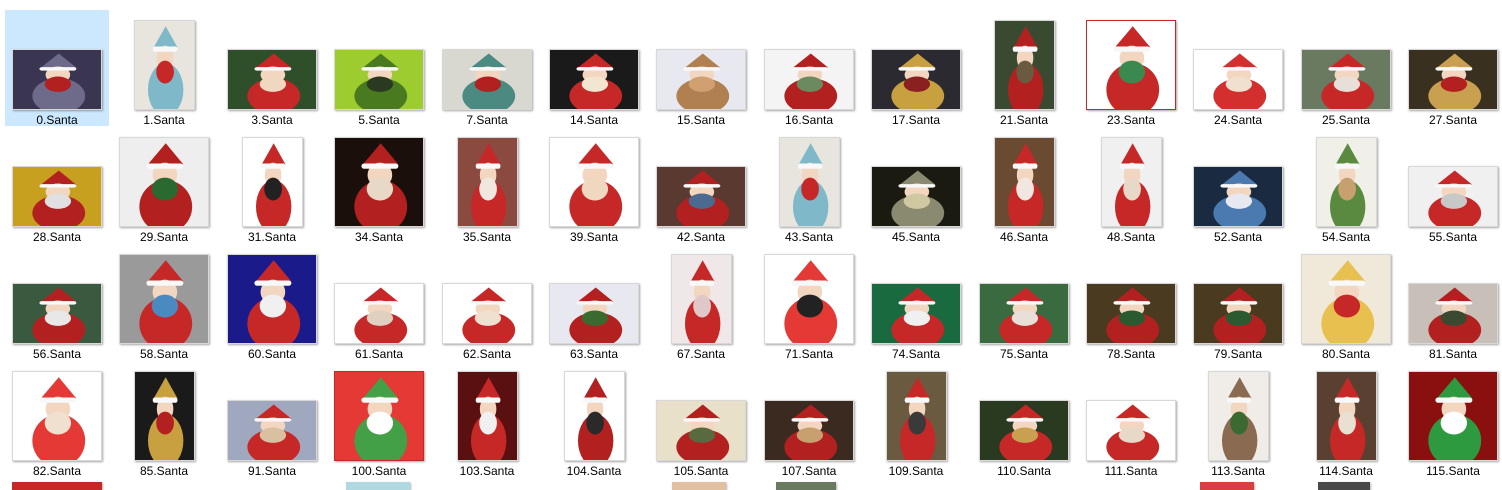  I want to click on file-item: 63.Santa, so click(594, 302).